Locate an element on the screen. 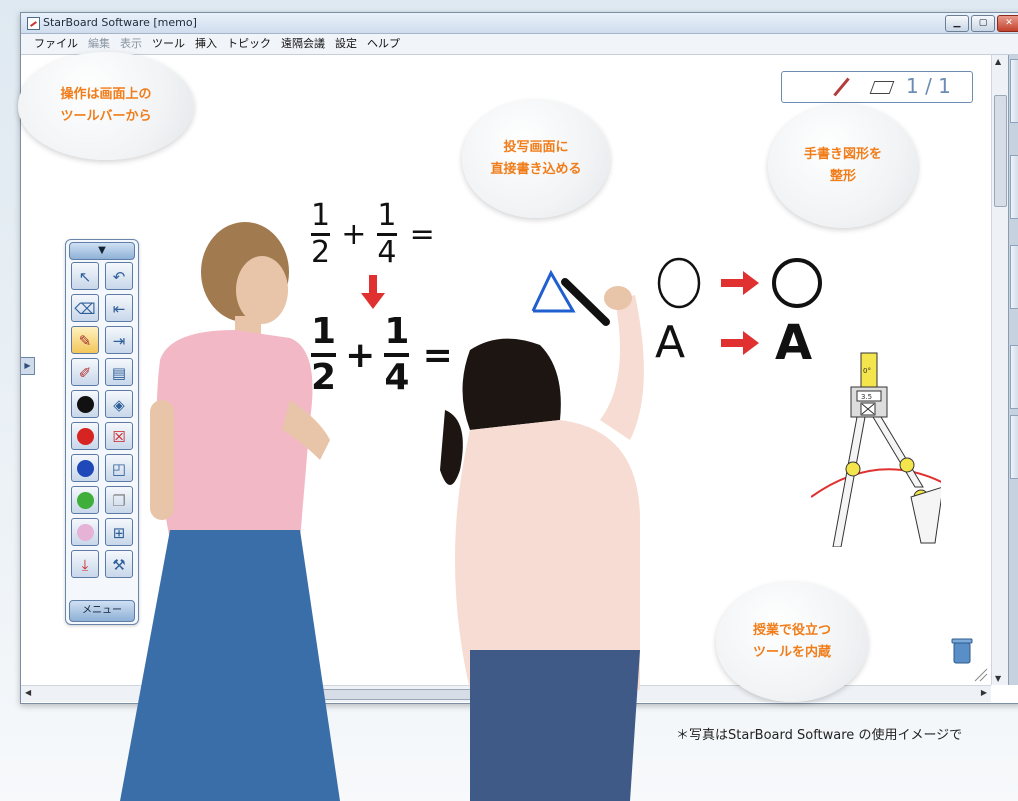  bubble-tools-text: 授業で役立つ ツールを内蔵 is located at coordinates (791, 641).